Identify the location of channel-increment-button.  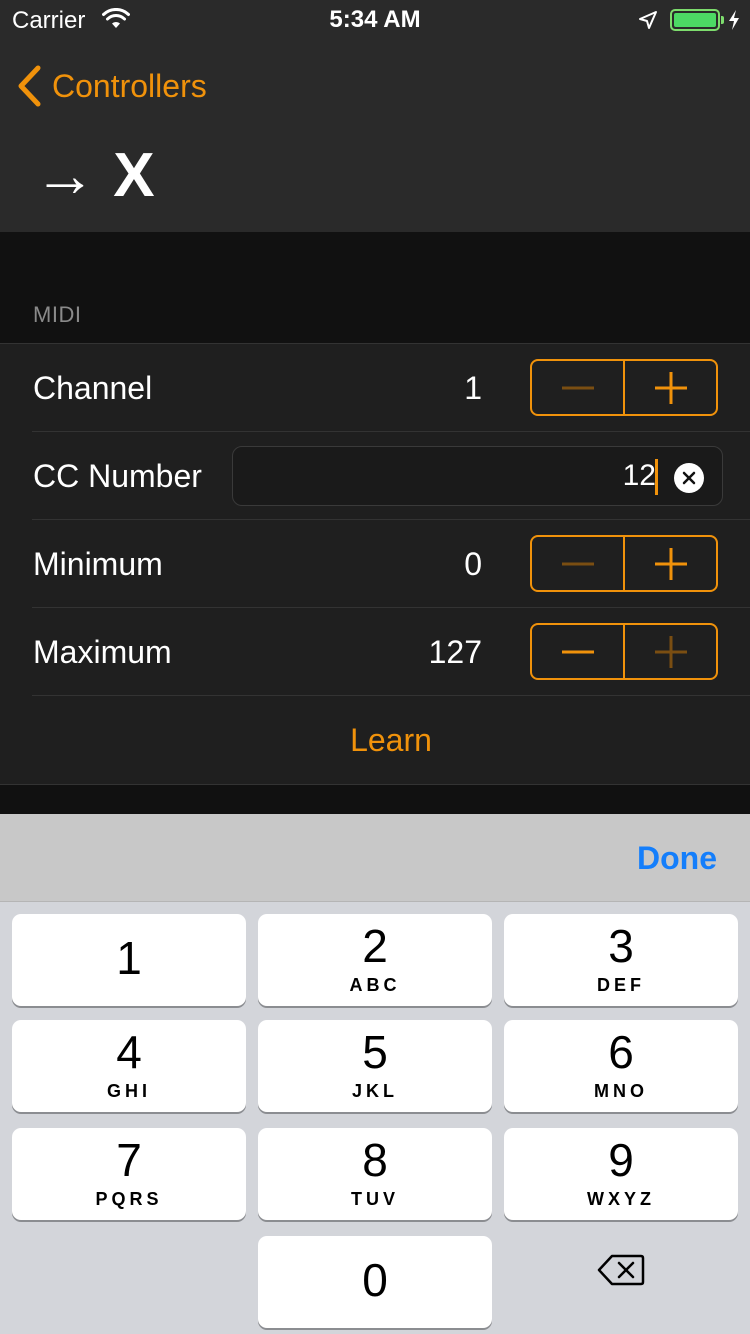
(669, 387).